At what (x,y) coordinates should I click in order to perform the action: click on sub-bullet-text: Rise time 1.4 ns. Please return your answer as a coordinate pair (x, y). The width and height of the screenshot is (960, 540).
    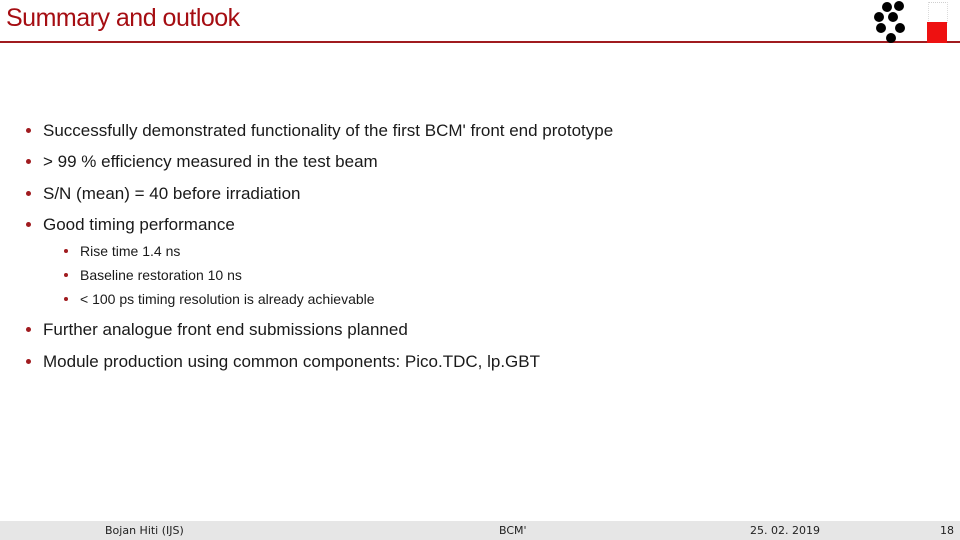
    Looking at the image, I should click on (130, 251).